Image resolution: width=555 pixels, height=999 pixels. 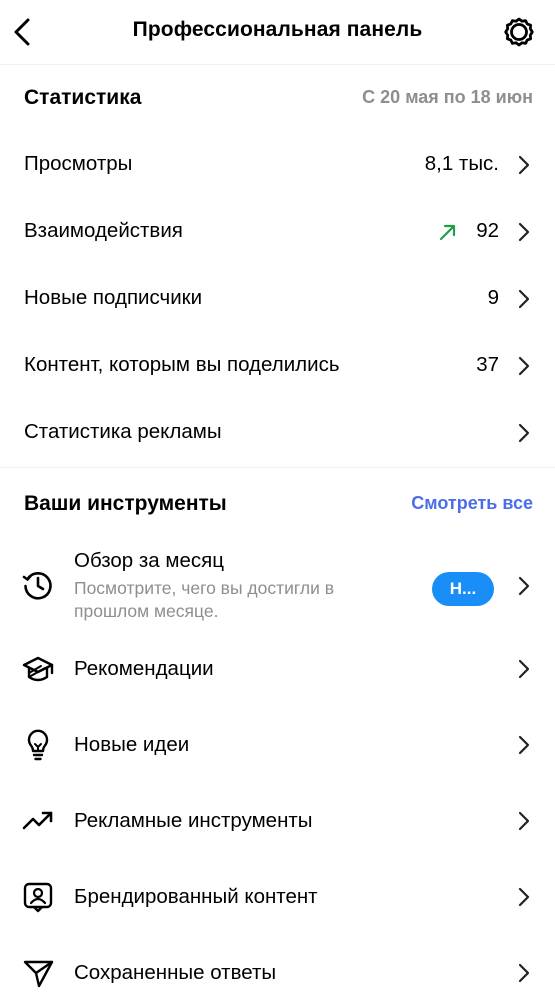 I want to click on tools-header: Ваши инструменты Смотреть все, so click(x=278, y=507).